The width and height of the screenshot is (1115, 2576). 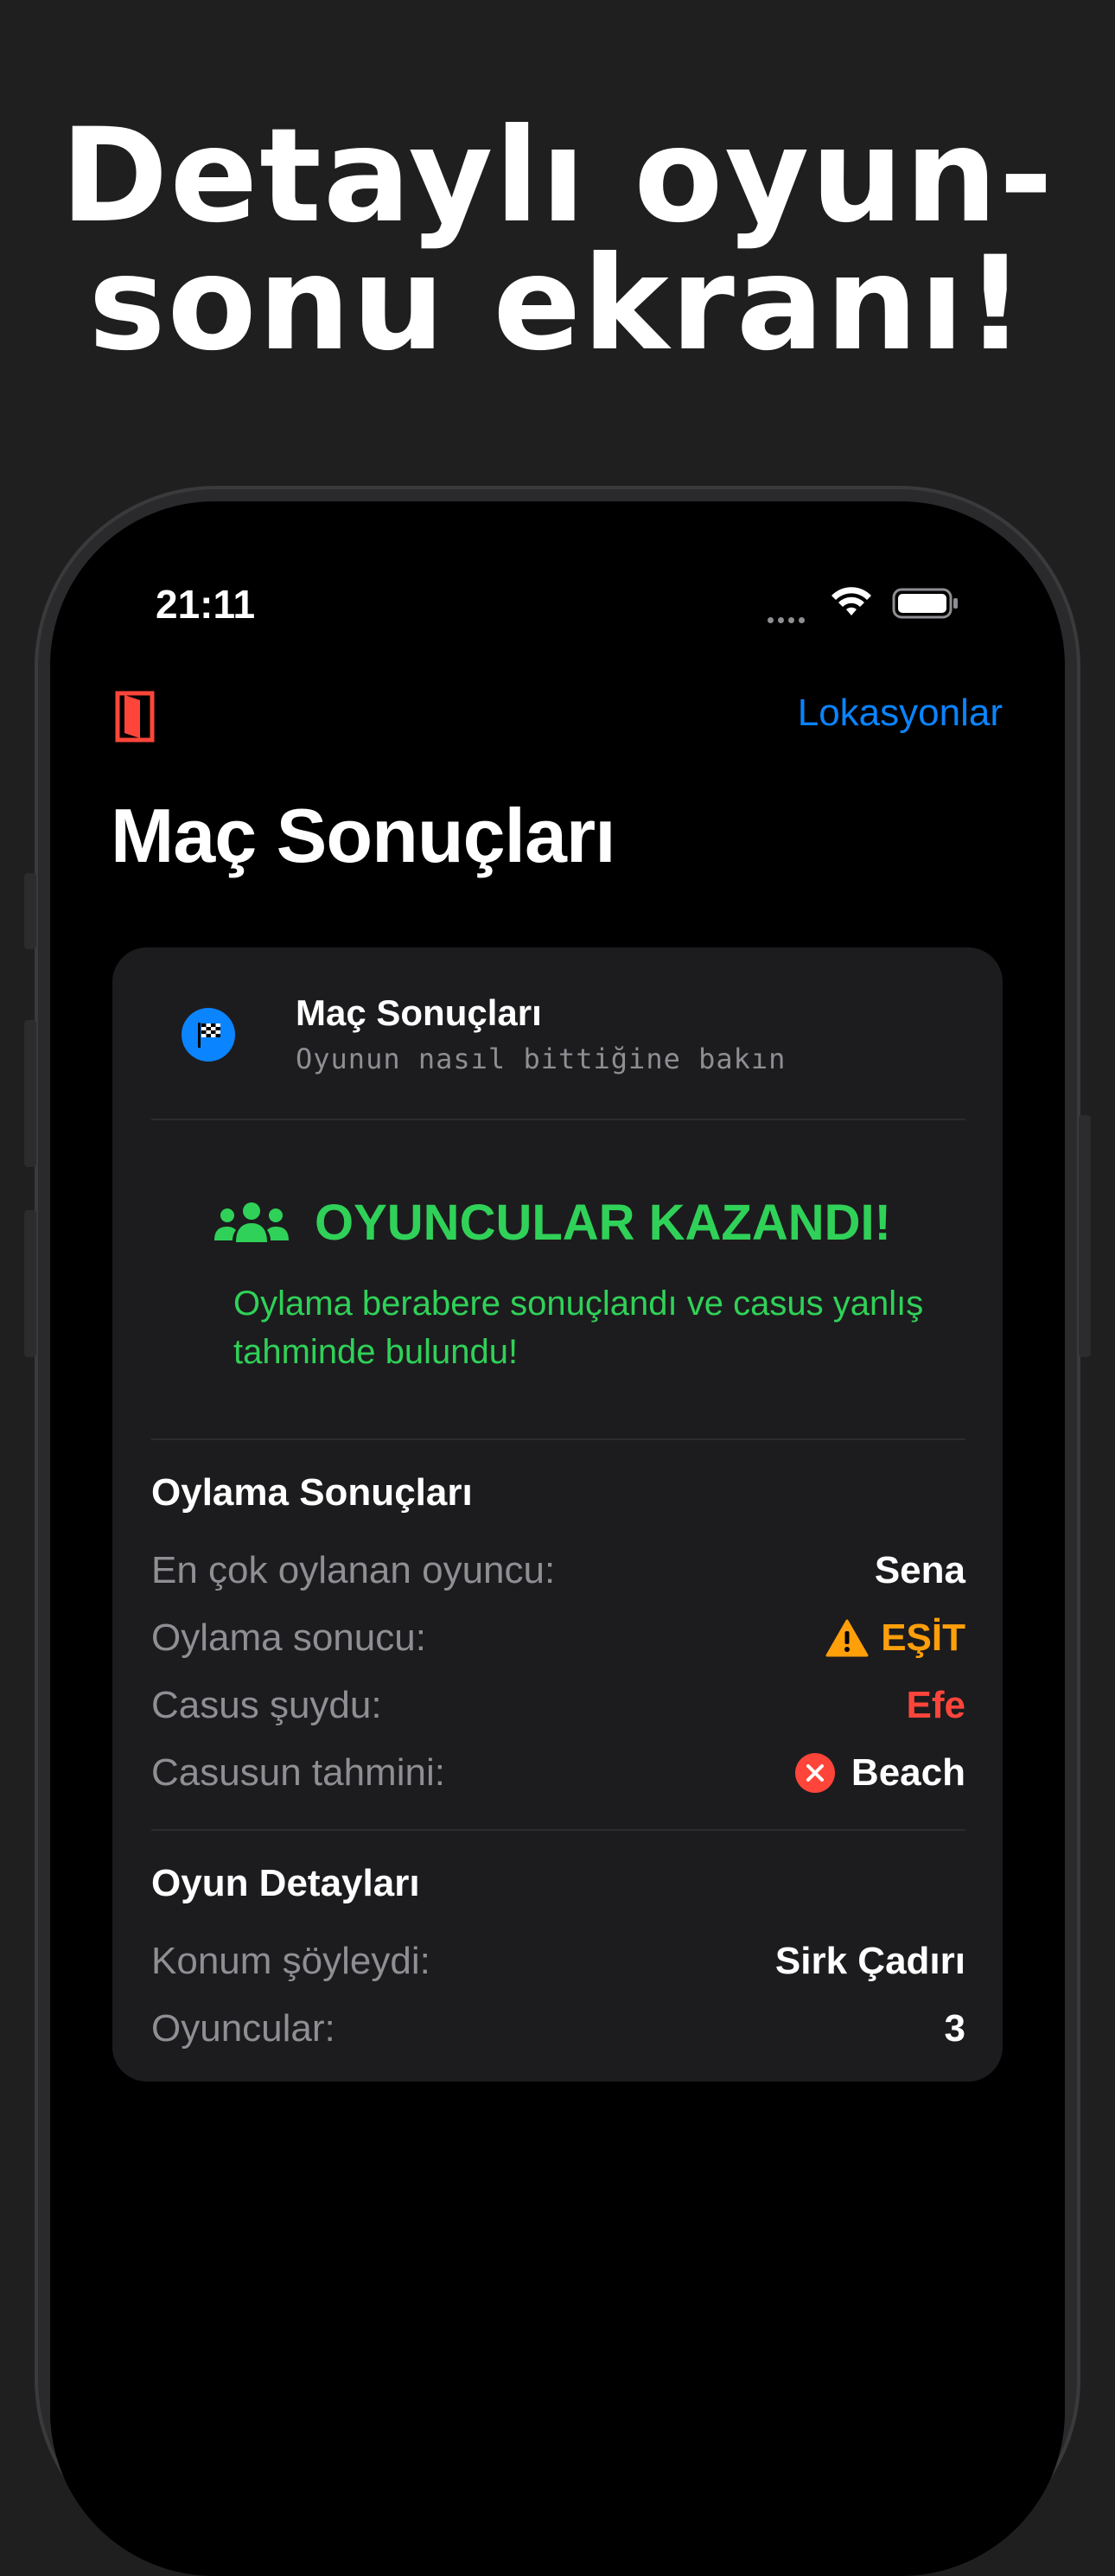 I want to click on spy-guess: Beach, so click(x=908, y=1772).